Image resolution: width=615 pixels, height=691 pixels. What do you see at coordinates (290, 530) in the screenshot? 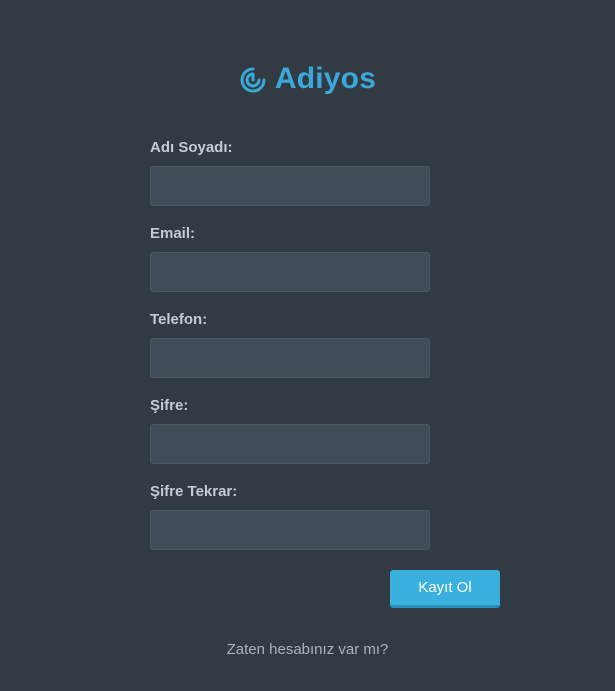
I see `password-repeat-input` at bounding box center [290, 530].